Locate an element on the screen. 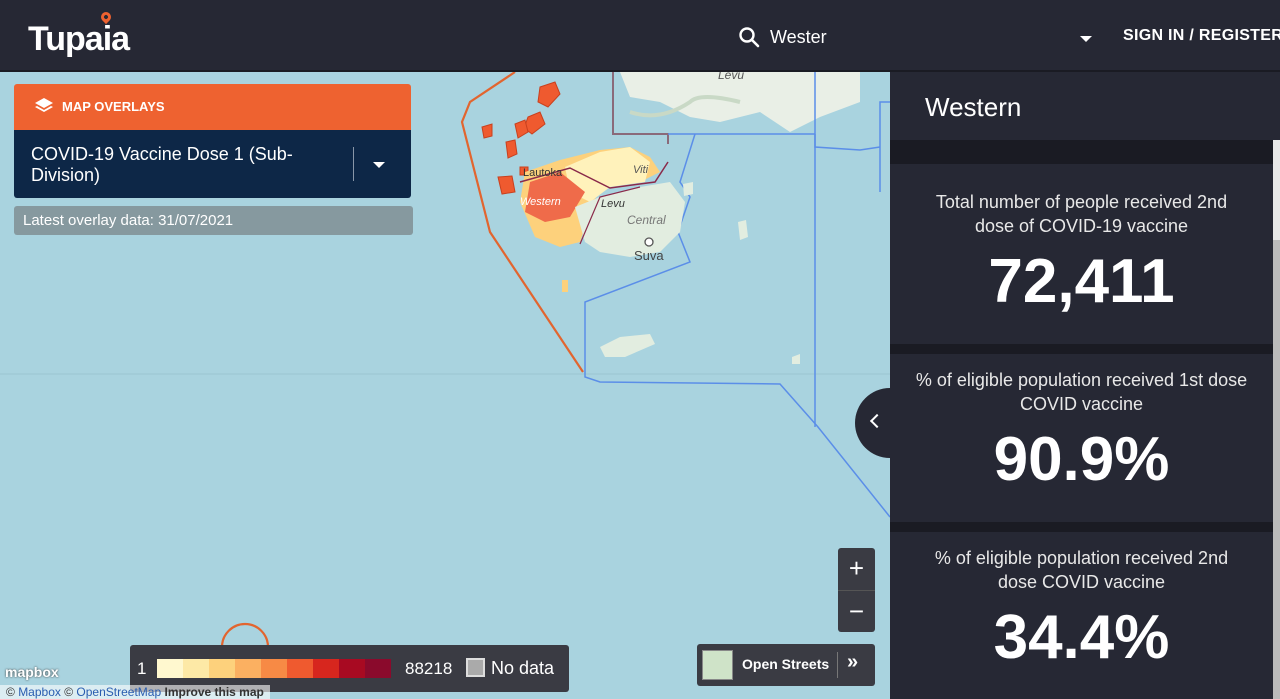 This screenshot has width=1280, height=699. copyright-symbol: © is located at coordinates (10, 692).